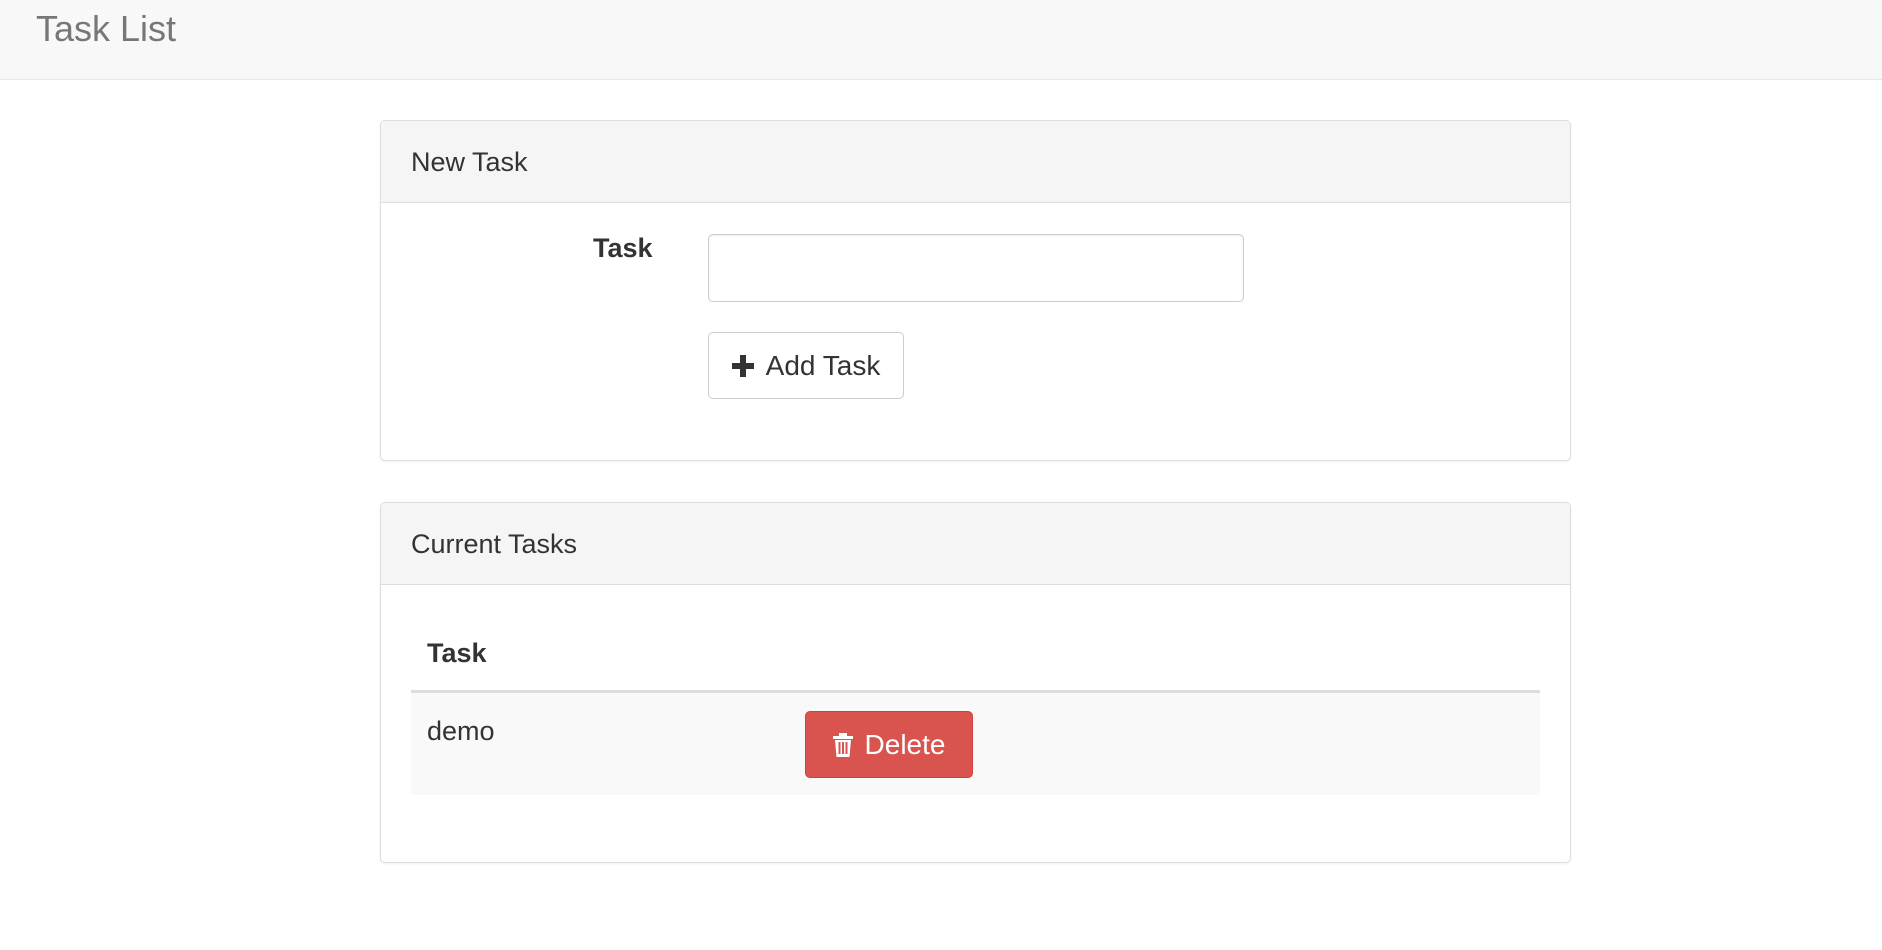 This screenshot has height=950, width=1882. What do you see at coordinates (905, 744) in the screenshot?
I see `delete-button-label: Delete` at bounding box center [905, 744].